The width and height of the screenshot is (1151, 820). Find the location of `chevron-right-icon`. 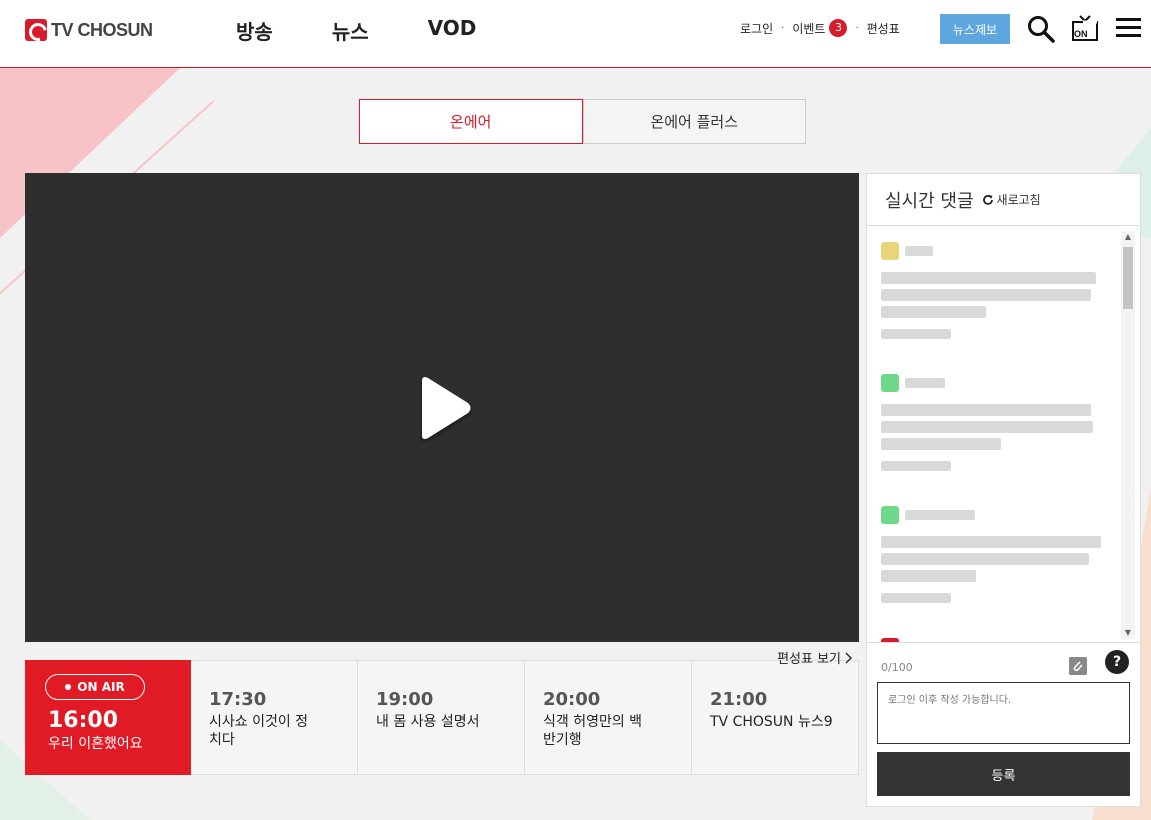

chevron-right-icon is located at coordinates (849, 657).